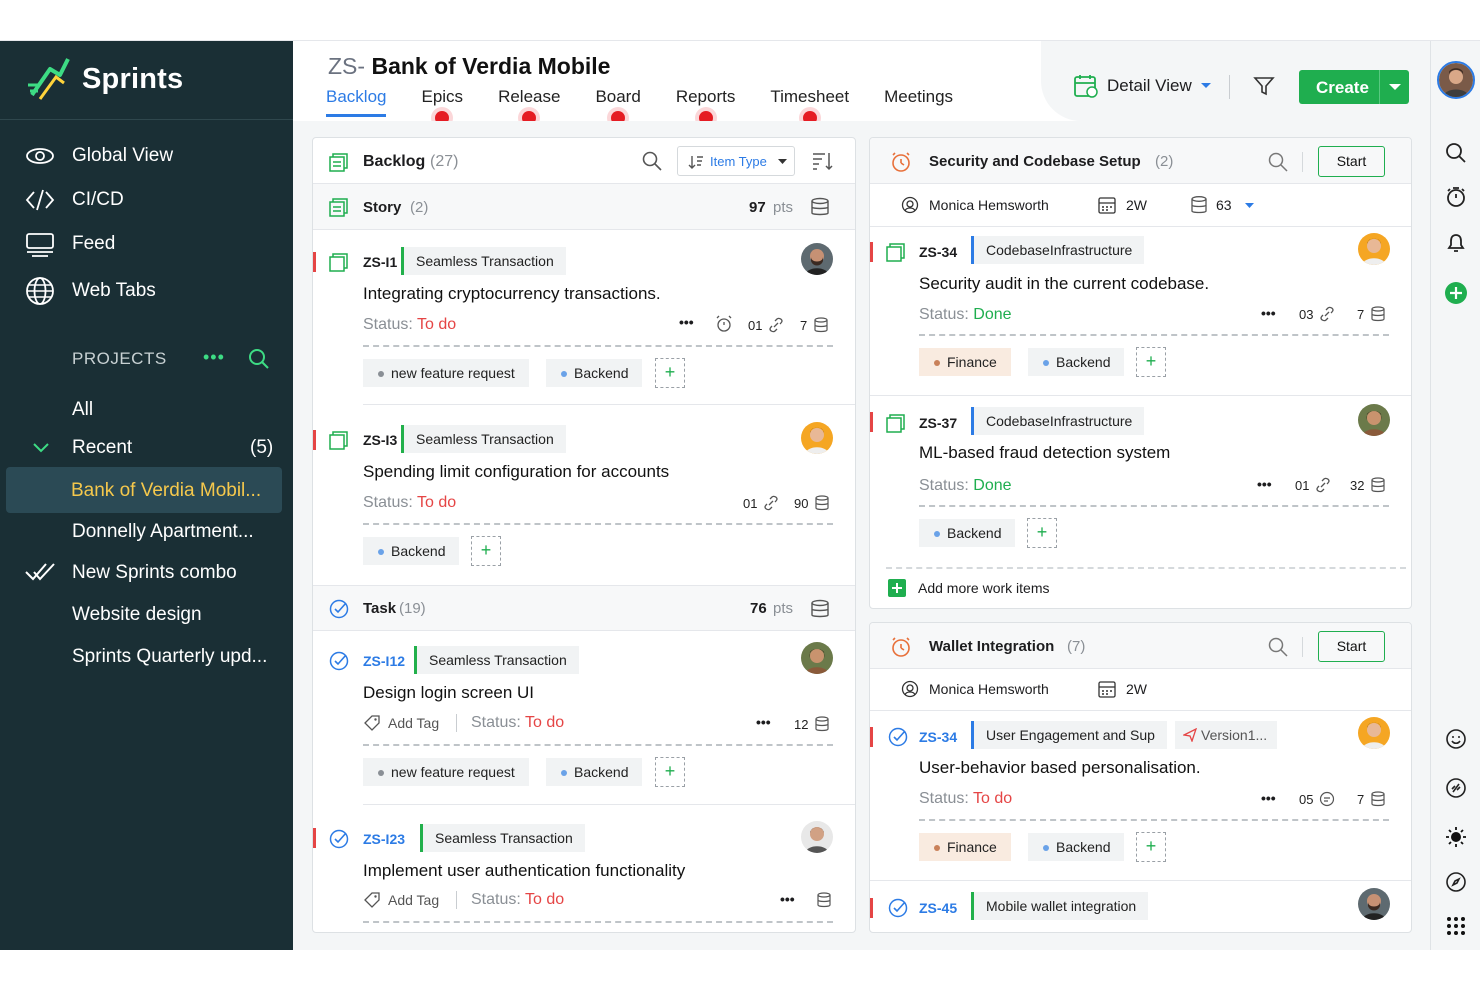 This screenshot has height=987, width=1480. Describe the element at coordinates (69, 244) in the screenshot. I see `nav-feed: Feed` at that location.